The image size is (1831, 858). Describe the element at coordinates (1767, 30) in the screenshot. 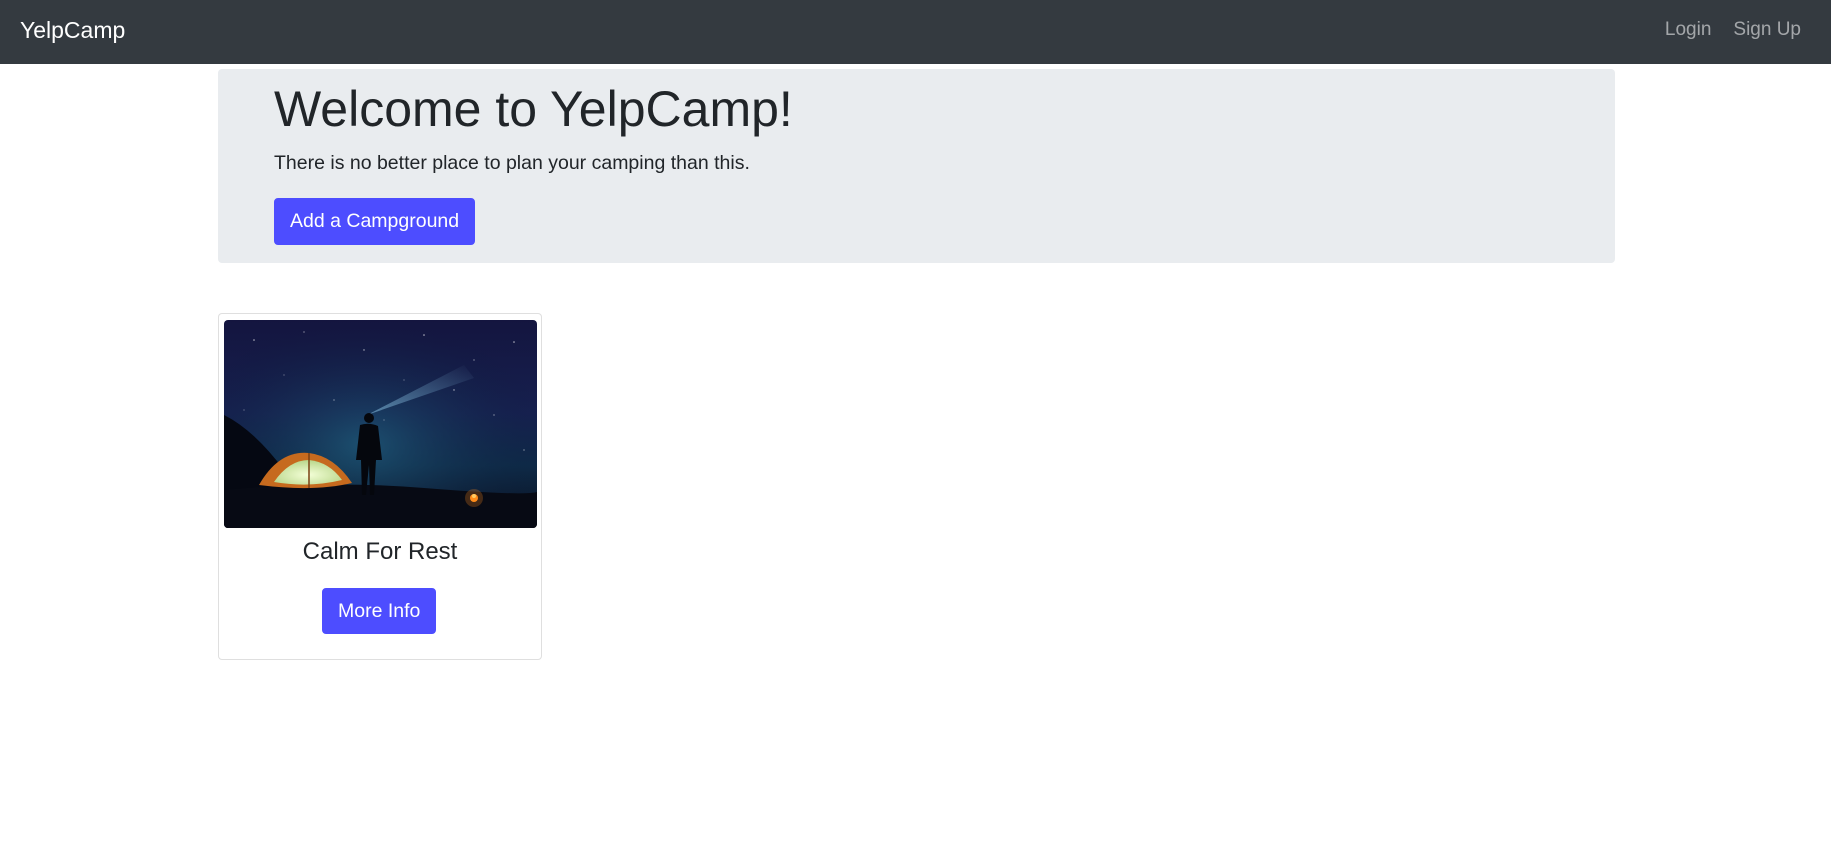

I see `signup-link: Sign Up` at that location.